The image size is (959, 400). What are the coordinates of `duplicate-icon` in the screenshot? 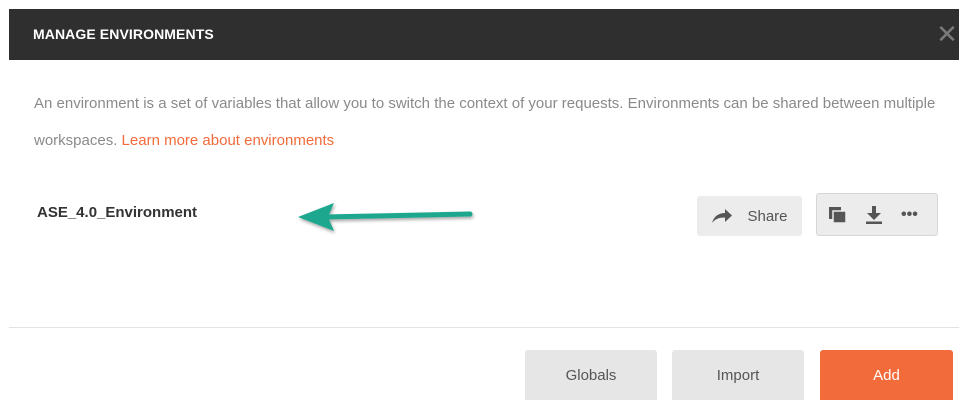 It's located at (838, 214).